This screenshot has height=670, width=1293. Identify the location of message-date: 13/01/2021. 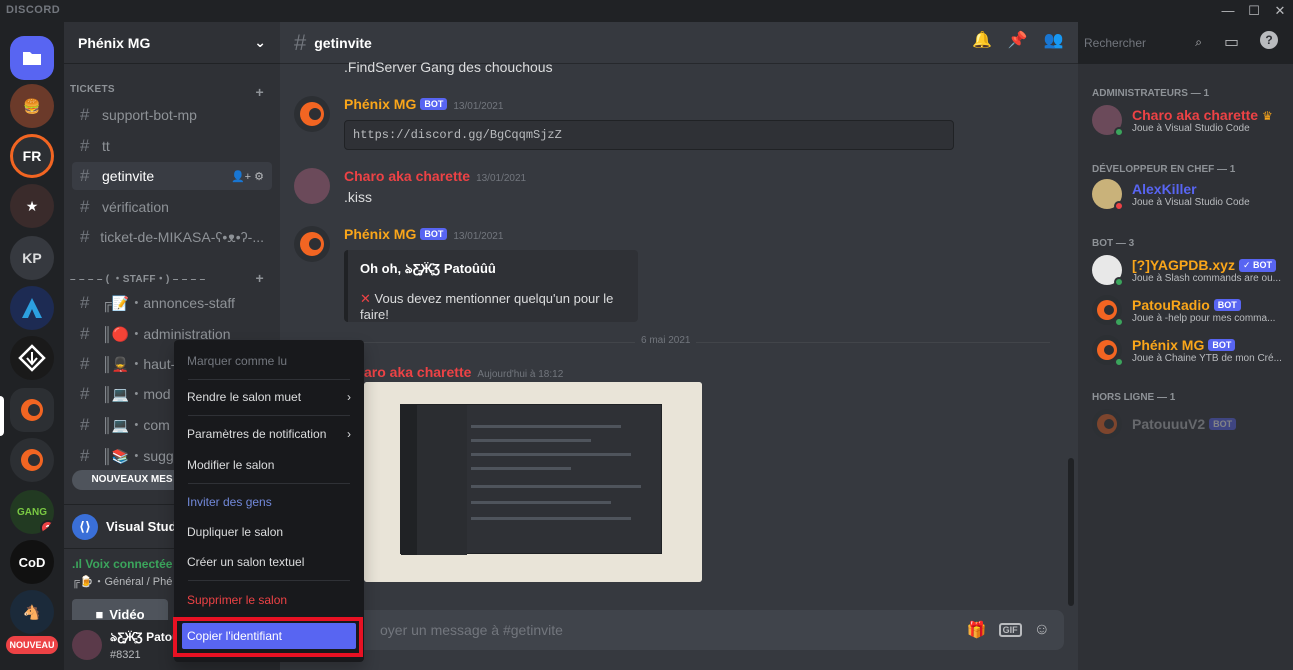
(501, 178).